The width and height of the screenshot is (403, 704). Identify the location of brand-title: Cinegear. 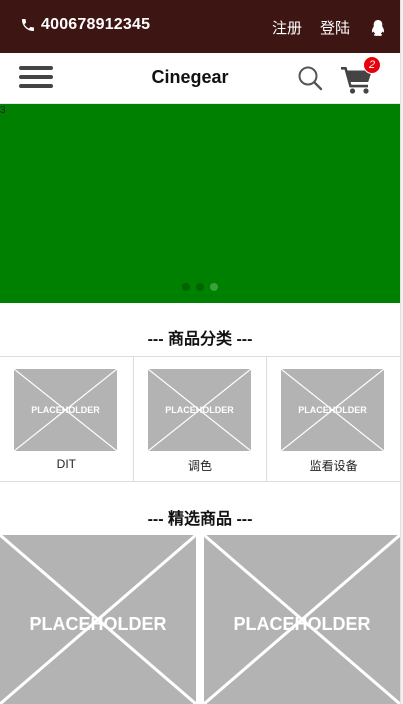
(190, 77).